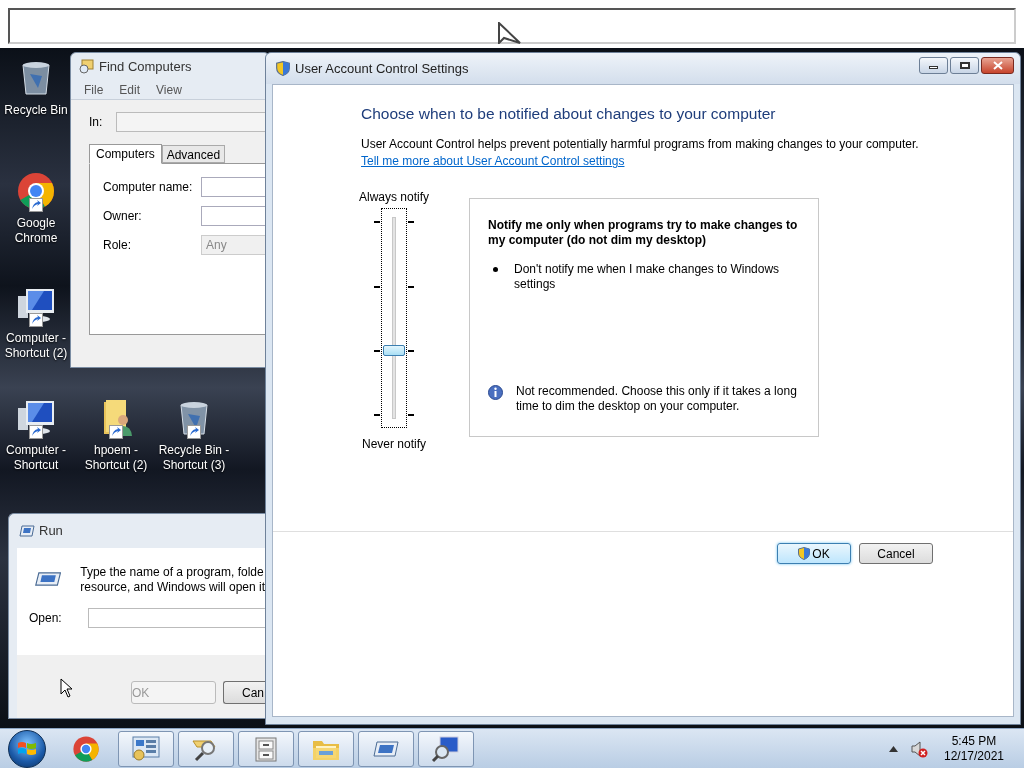 The height and width of the screenshot is (768, 1024). What do you see at coordinates (51, 531) in the screenshot?
I see `window-title: Run` at bounding box center [51, 531].